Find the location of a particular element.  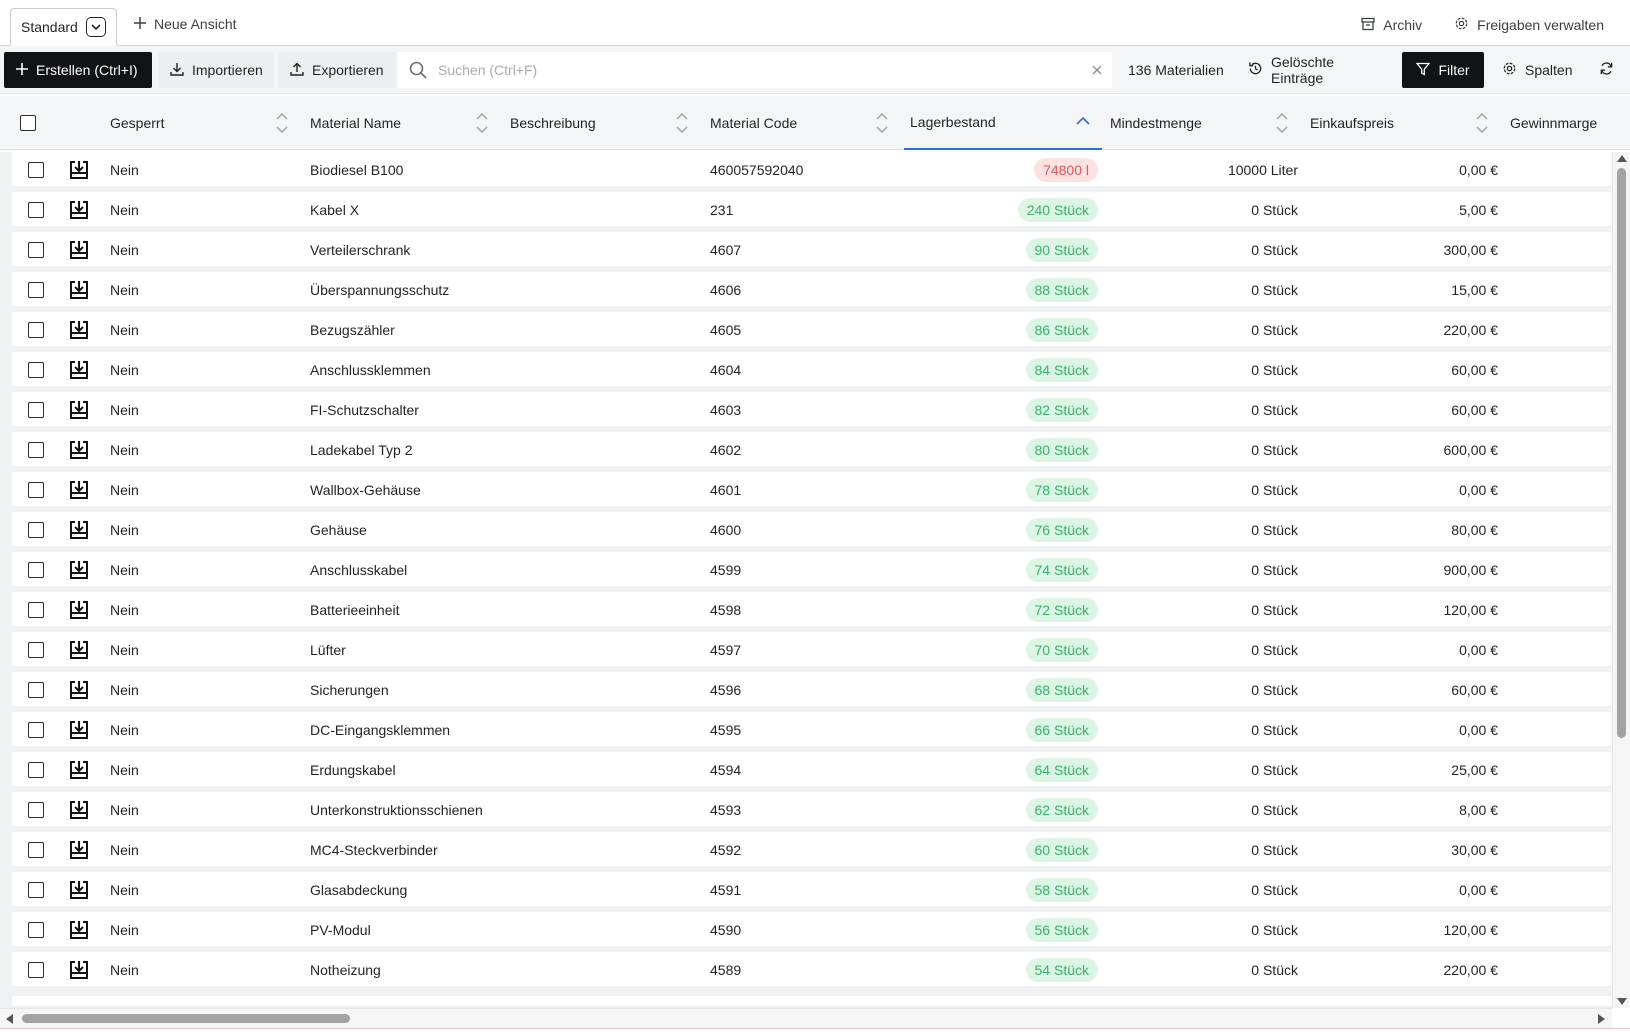

column-header-name: Material Name is located at coordinates (402, 123).